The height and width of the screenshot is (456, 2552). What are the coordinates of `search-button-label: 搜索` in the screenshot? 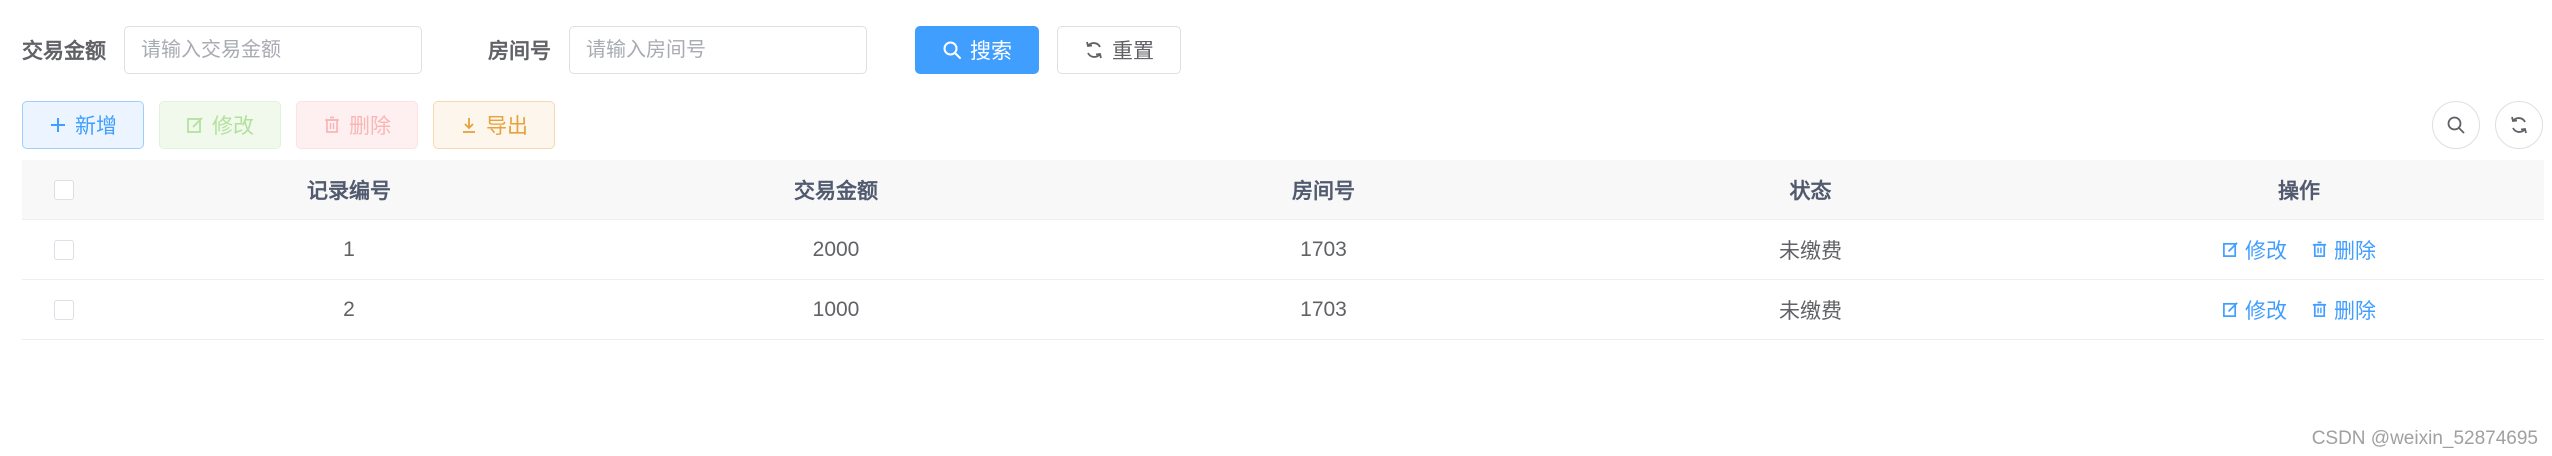 It's located at (991, 51).